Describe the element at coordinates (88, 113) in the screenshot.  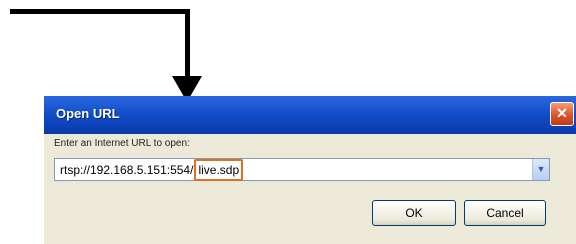
I see `dialog-title: Open URL` at that location.